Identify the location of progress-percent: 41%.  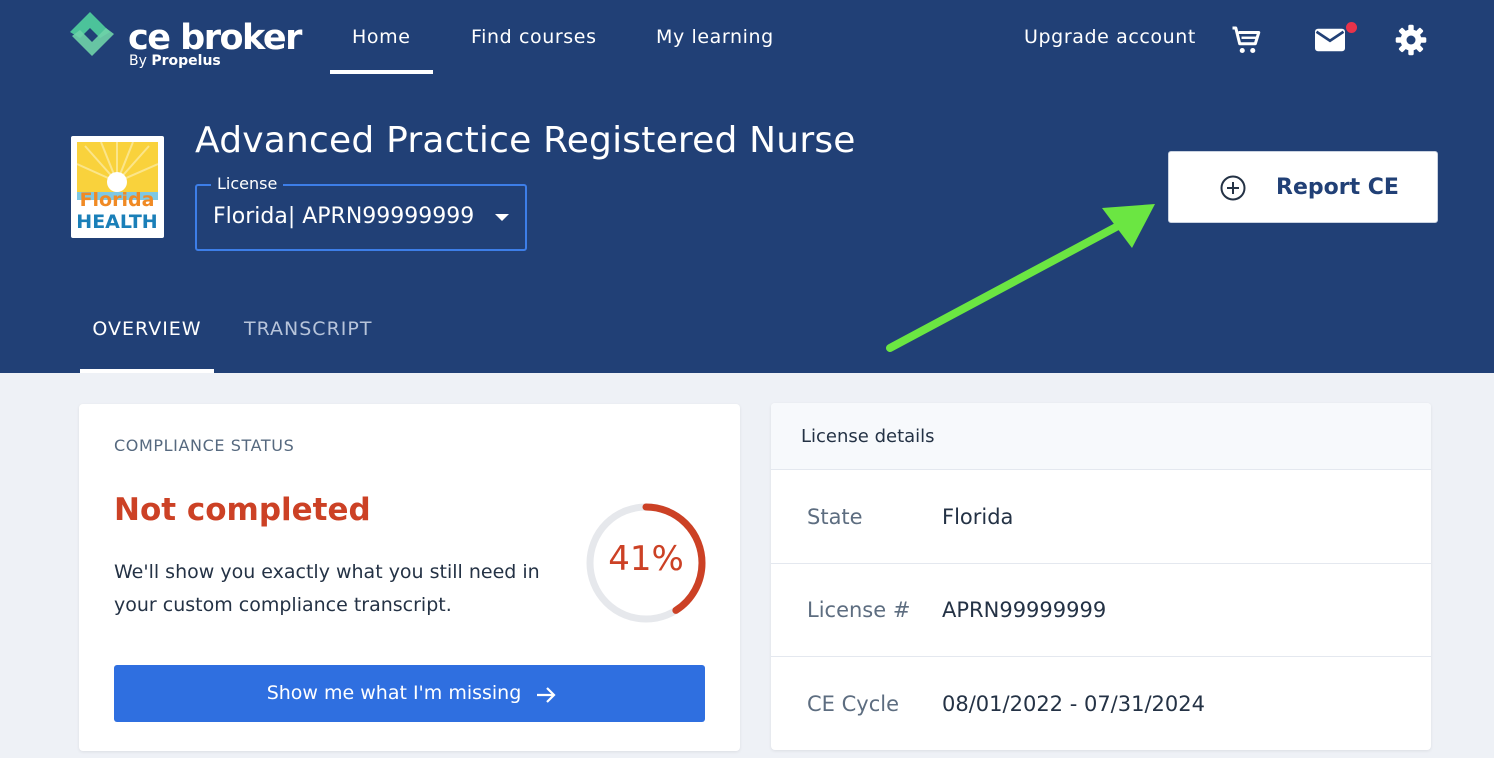
(646, 559).